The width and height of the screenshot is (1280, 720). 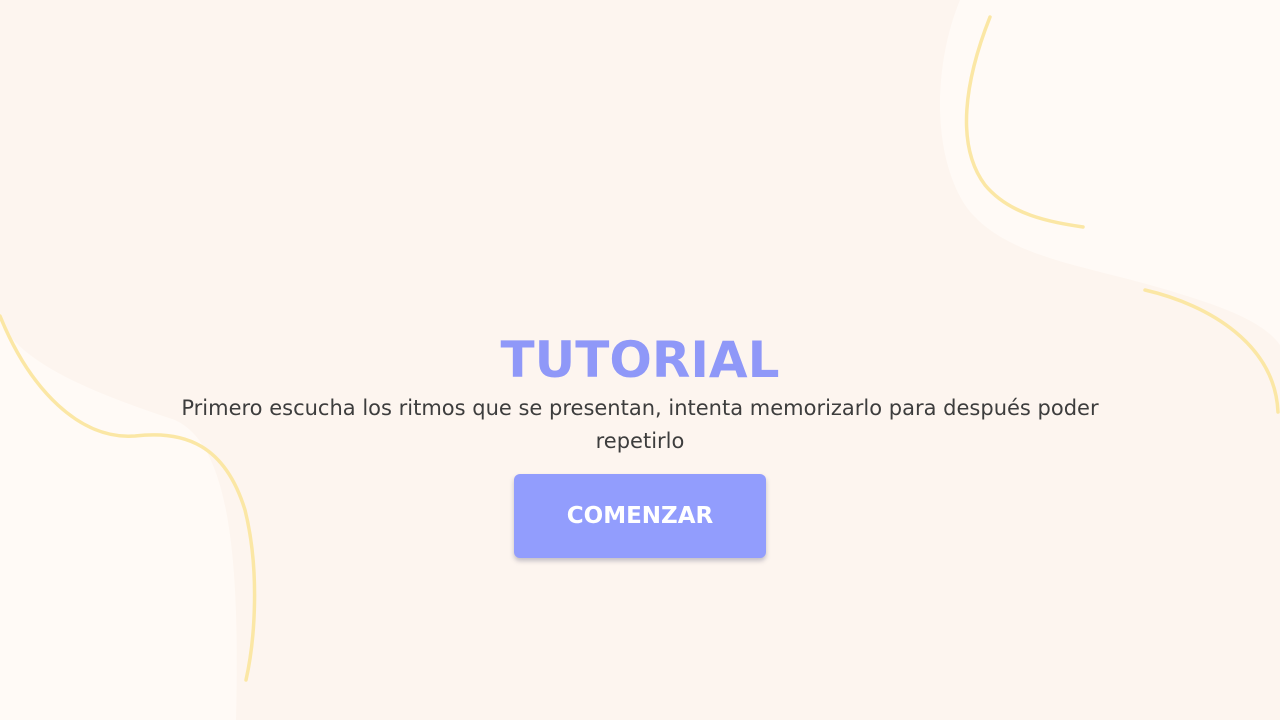 What do you see at coordinates (1110, 172) in the screenshot?
I see `top-right-blob` at bounding box center [1110, 172].